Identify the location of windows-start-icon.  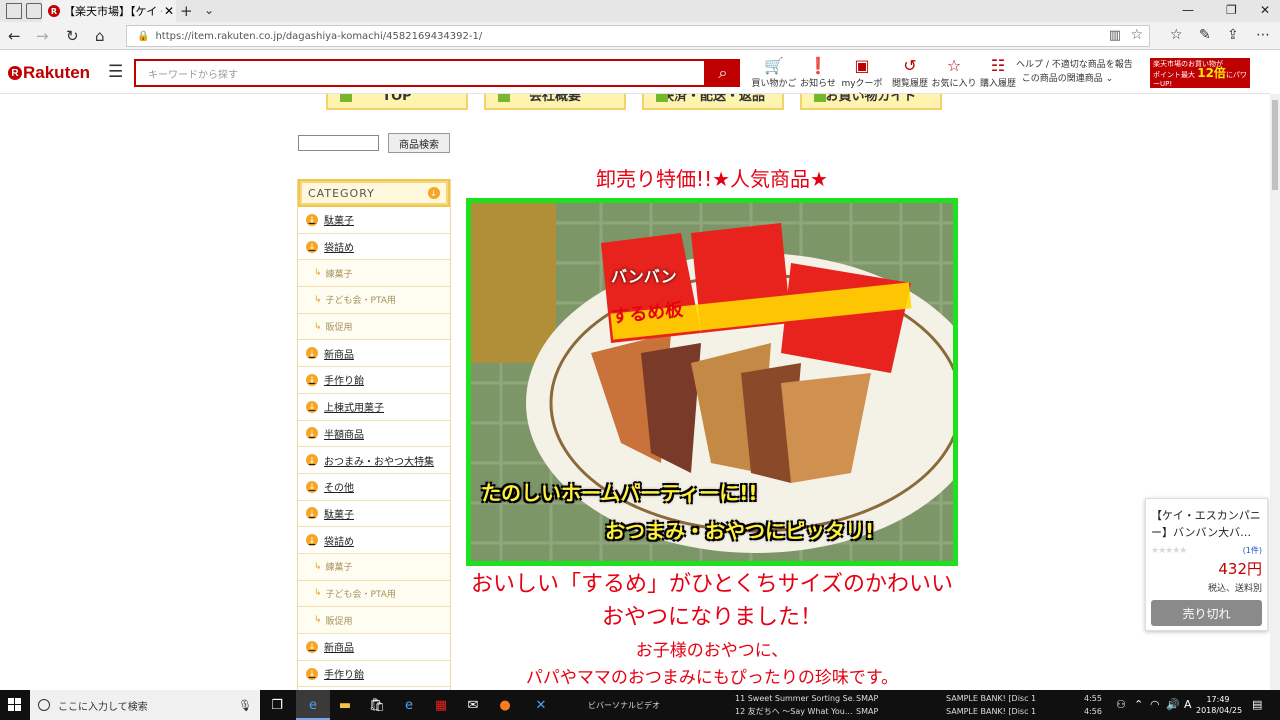
(15, 705).